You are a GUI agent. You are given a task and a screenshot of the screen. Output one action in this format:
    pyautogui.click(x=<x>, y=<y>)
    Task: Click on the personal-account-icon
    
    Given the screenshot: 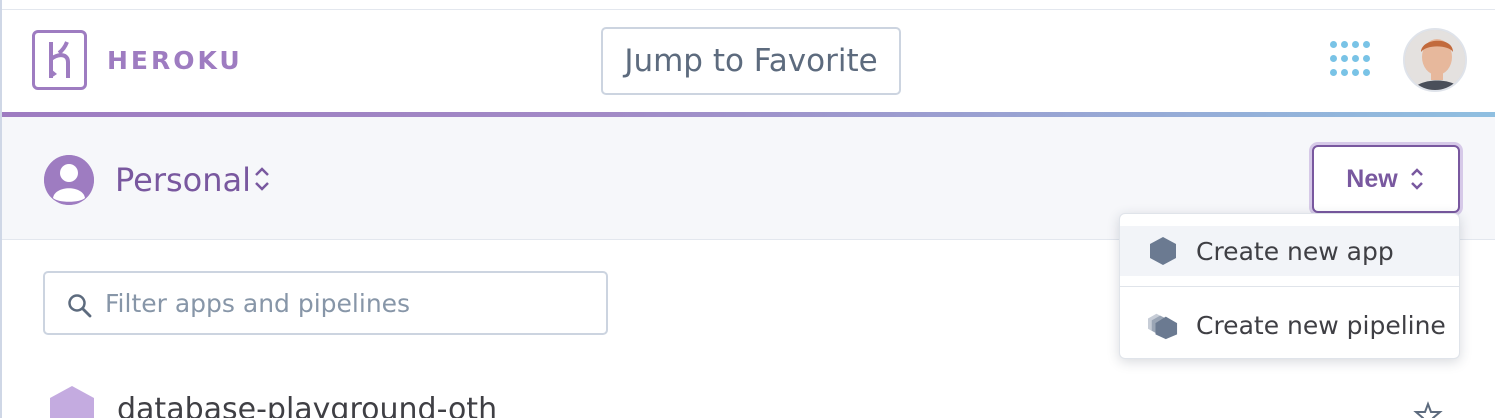 What is the action you would take?
    pyautogui.click(x=69, y=180)
    